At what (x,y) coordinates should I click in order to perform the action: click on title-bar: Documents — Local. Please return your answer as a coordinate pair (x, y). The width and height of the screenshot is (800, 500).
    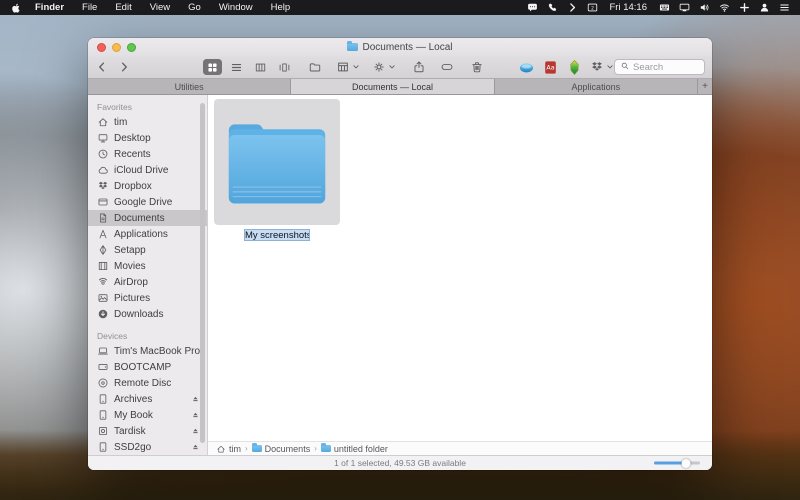
    Looking at the image, I should click on (400, 47).